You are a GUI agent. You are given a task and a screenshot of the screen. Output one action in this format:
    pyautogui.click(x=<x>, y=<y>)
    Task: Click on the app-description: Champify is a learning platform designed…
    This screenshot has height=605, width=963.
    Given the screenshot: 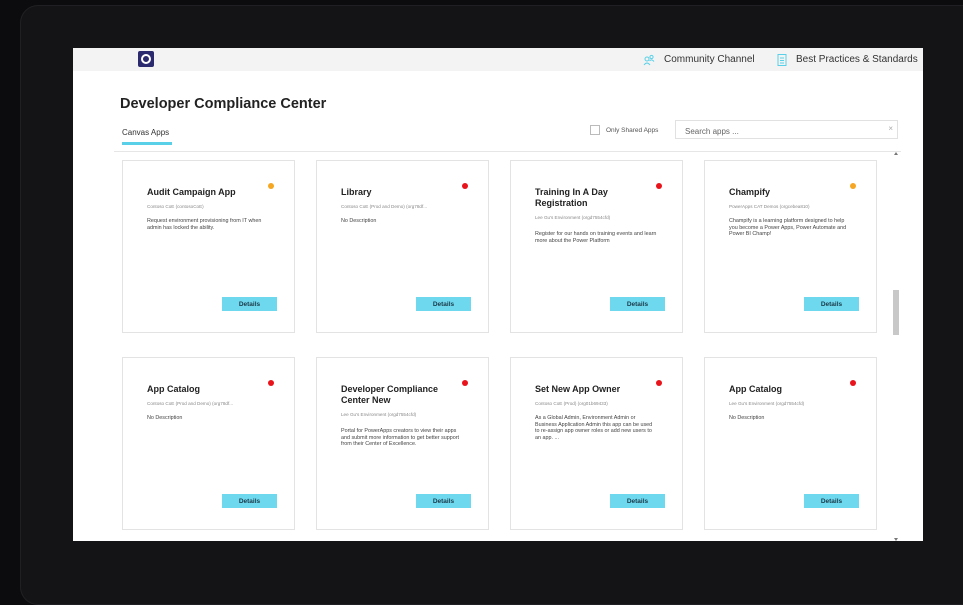 What is the action you would take?
    pyautogui.click(x=788, y=227)
    